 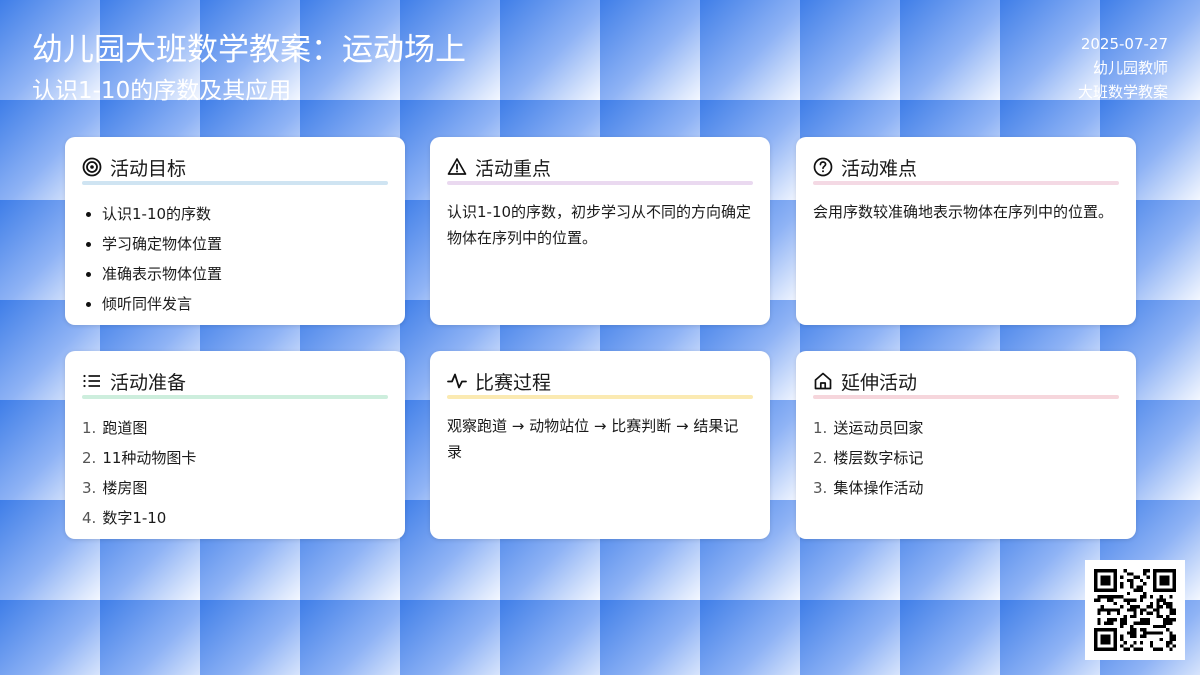 I want to click on card-extension-activity: 延伸活动 1. 送运动员回家 2. 楼层数字标记 3. 集体操作活动, so click(x=966, y=445).